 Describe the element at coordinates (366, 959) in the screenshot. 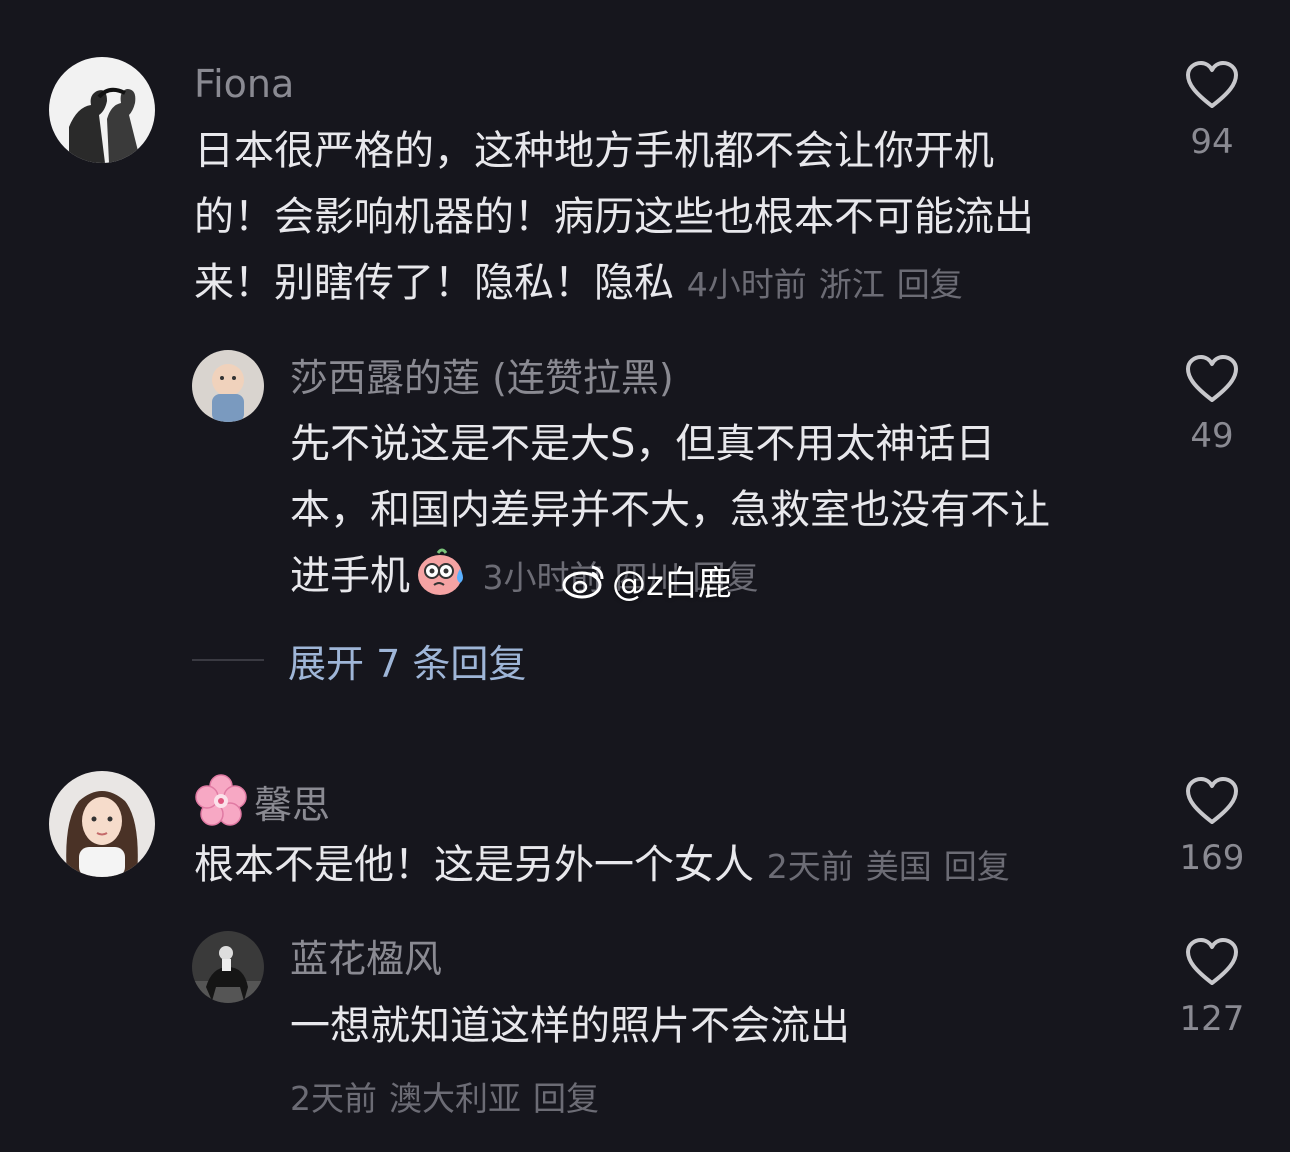

I see `username: 蓝花楹风` at that location.